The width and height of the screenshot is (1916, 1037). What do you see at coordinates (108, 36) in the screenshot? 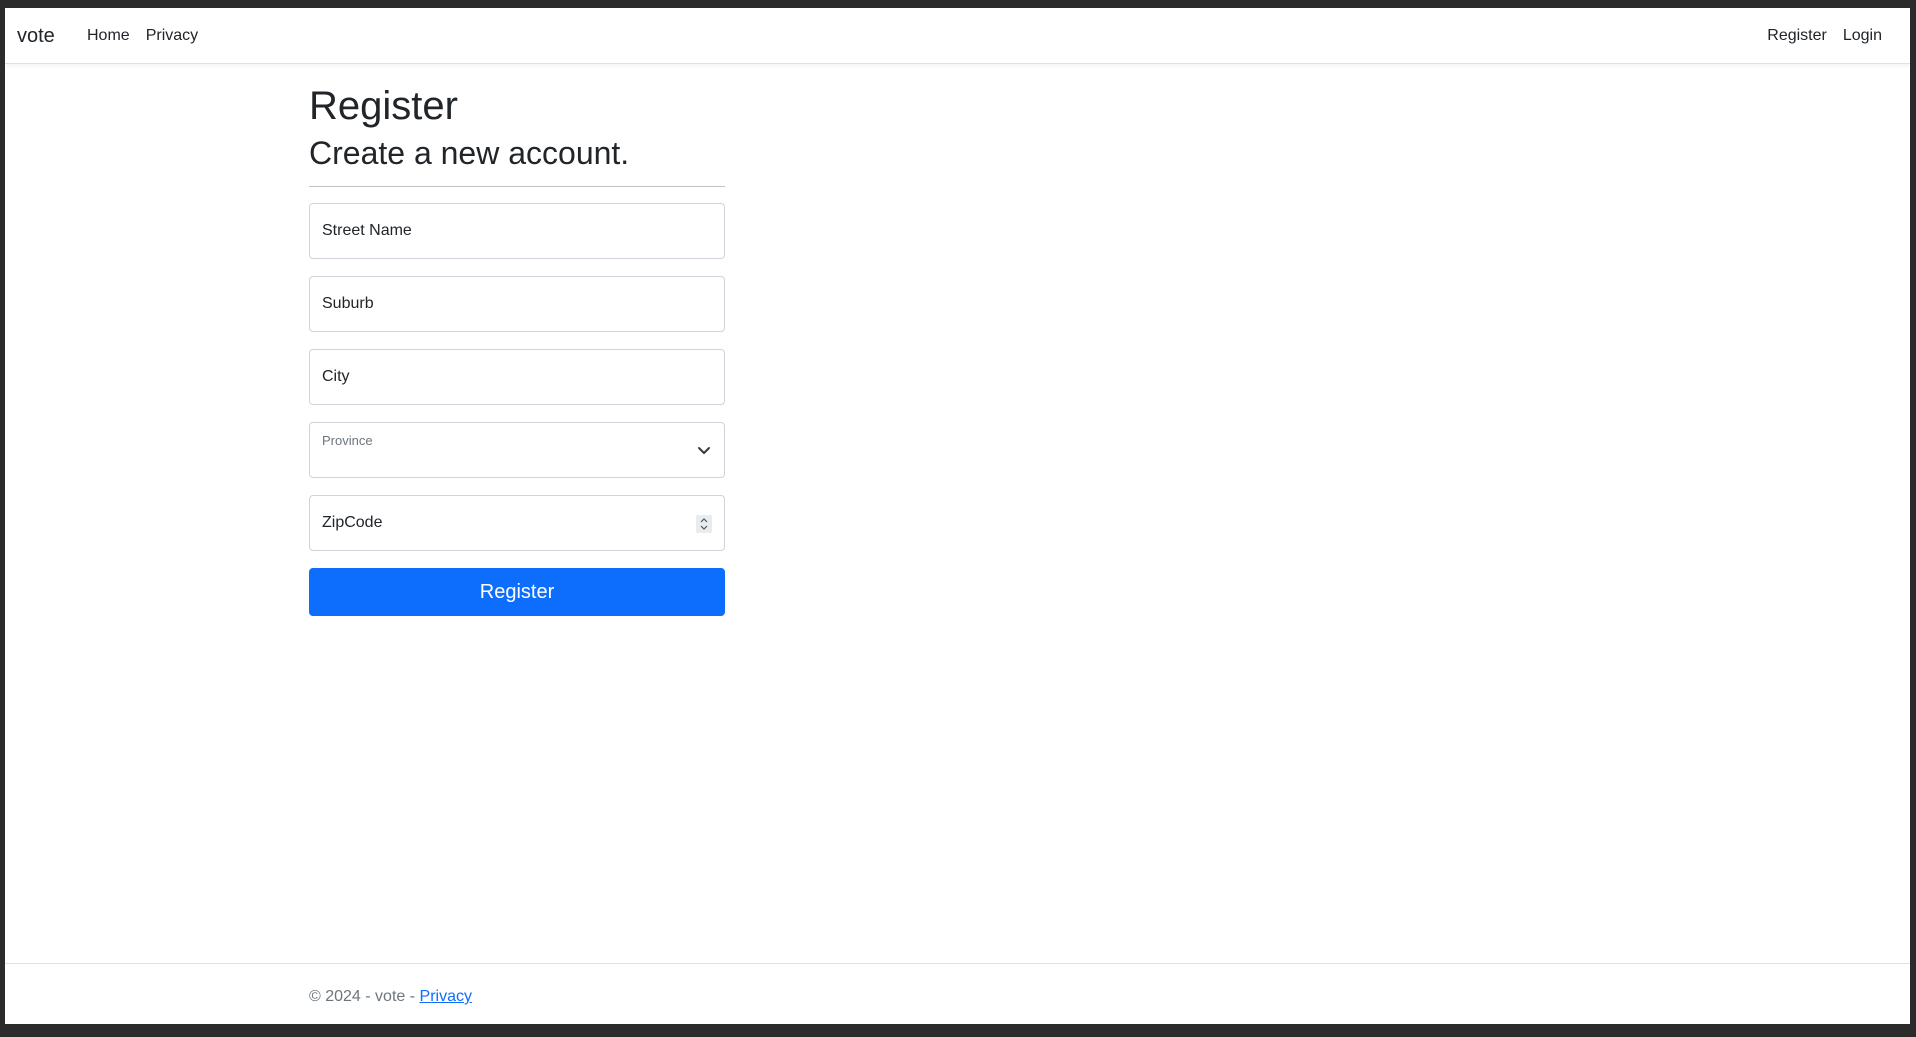
I see `nav-home-link: Home` at bounding box center [108, 36].